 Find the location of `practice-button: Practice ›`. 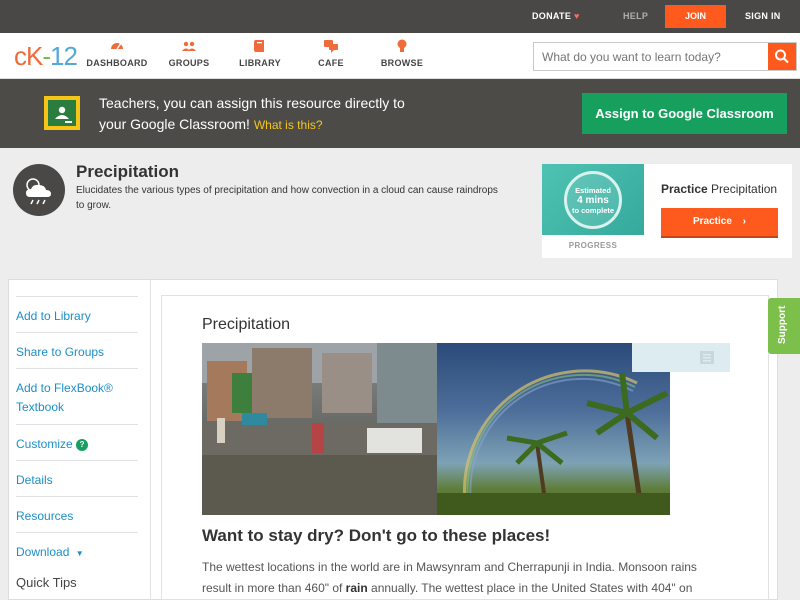

practice-button: Practice › is located at coordinates (719, 223).